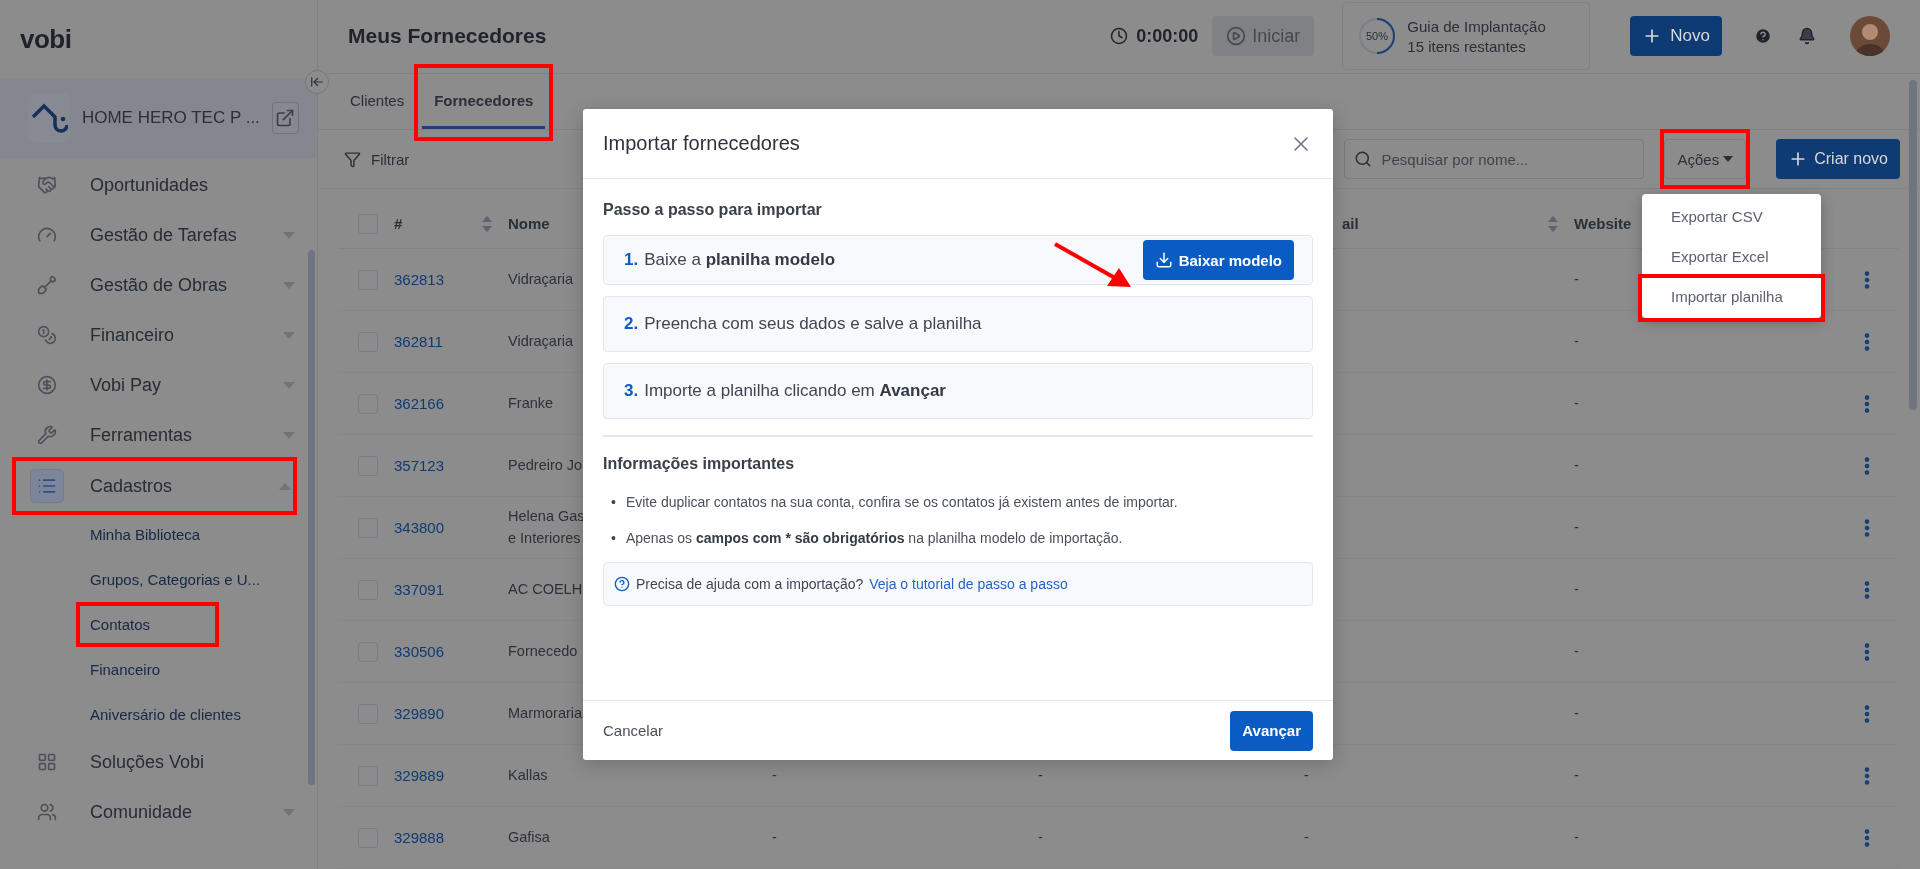  Describe the element at coordinates (701, 143) in the screenshot. I see `dialog-title: Importar fornecedores` at that location.